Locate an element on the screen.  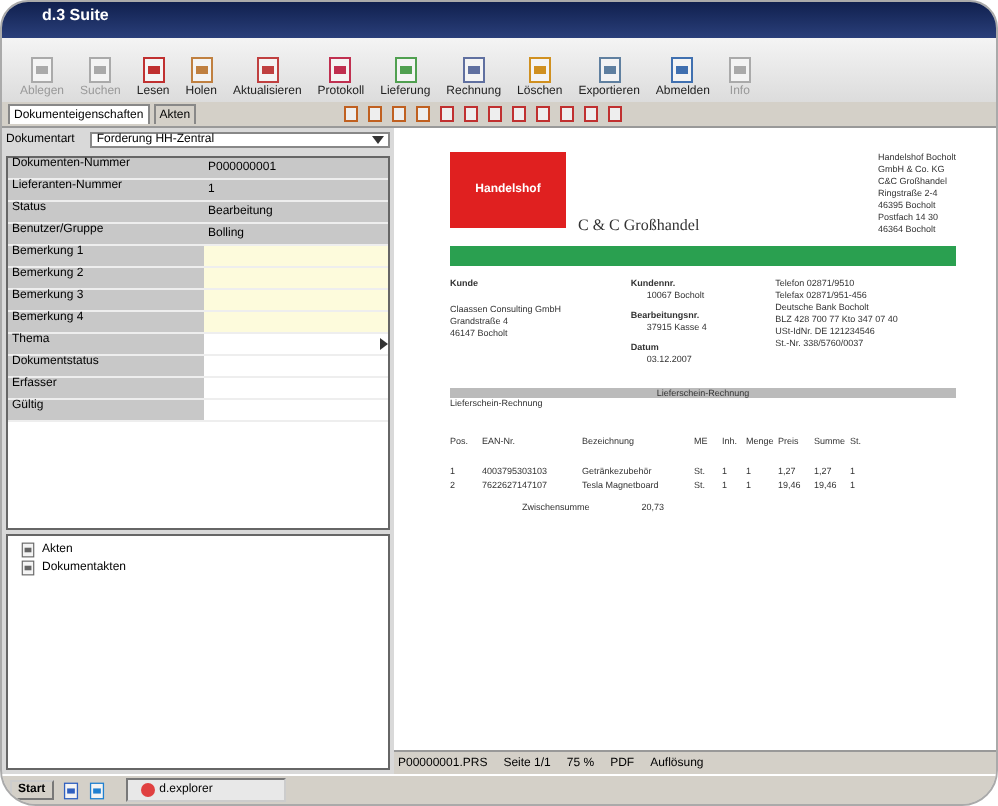
window-title: d.3 Suite is located at coordinates (499, 20).